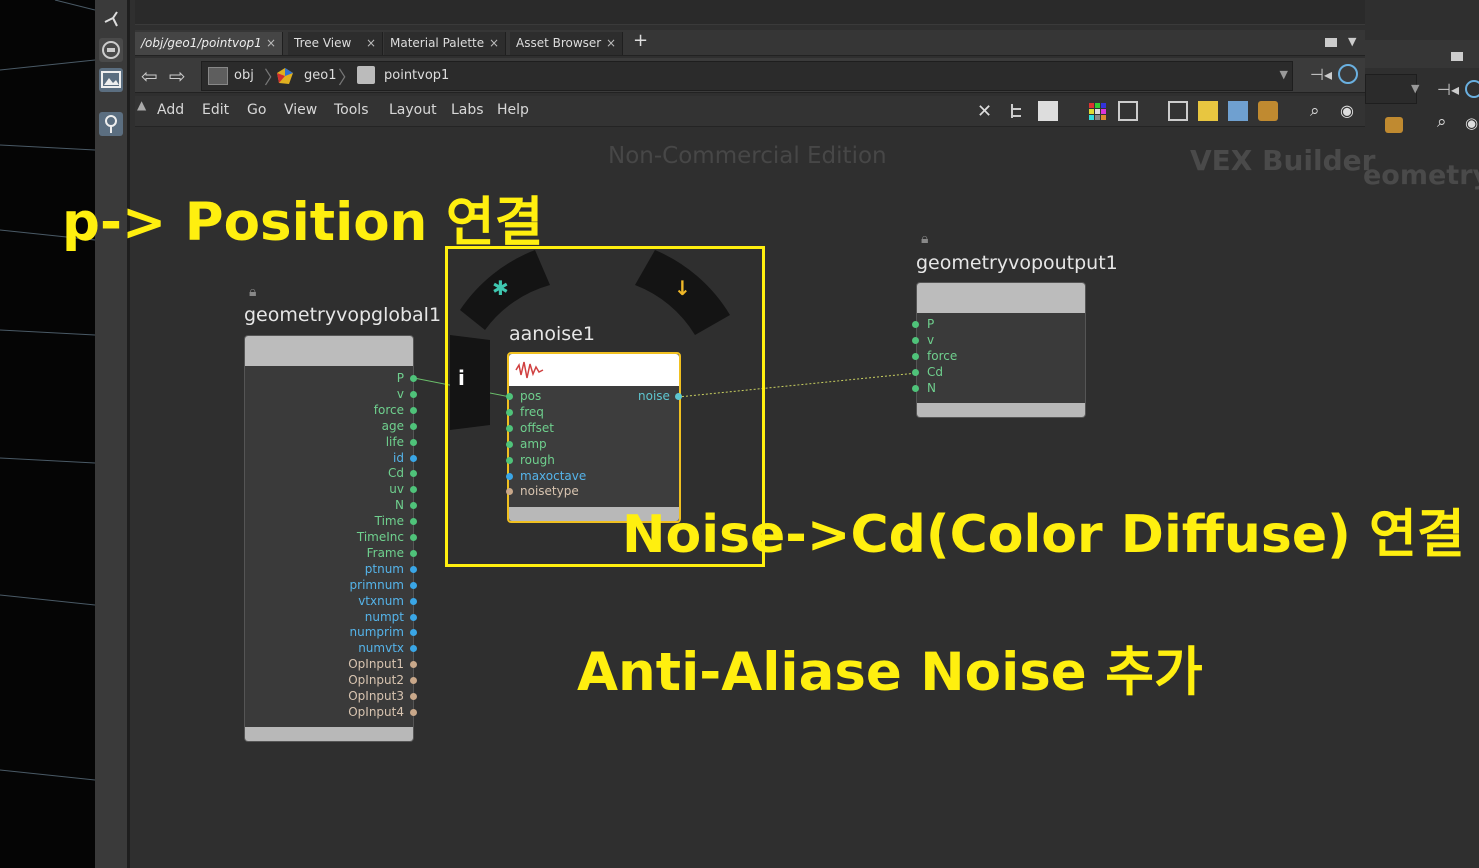 The width and height of the screenshot is (1479, 868). What do you see at coordinates (376, 711) in the screenshot?
I see `port-label: OpInput4` at bounding box center [376, 711].